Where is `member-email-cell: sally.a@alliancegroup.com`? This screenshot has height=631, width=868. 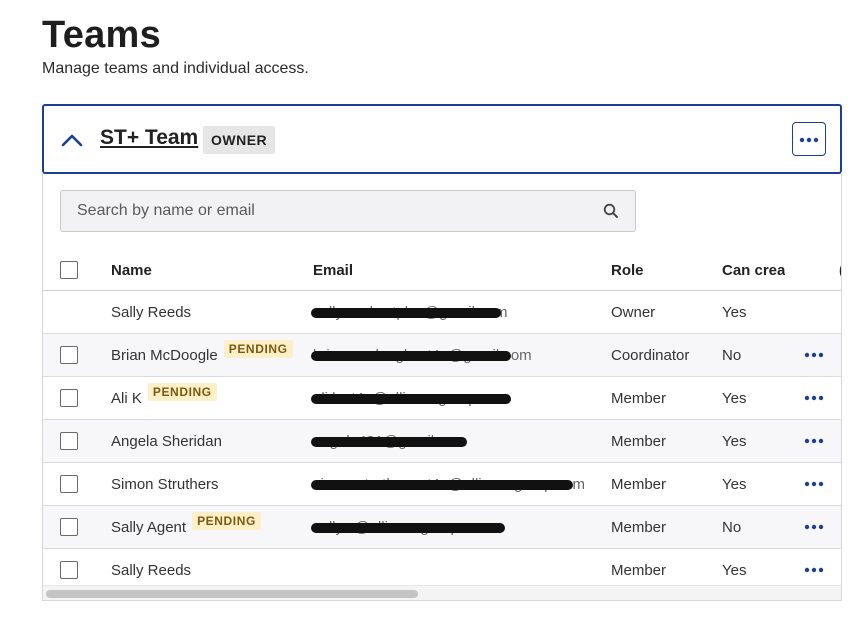 member-email-cell: sally.a@alliancegroup.com is located at coordinates (454, 527).